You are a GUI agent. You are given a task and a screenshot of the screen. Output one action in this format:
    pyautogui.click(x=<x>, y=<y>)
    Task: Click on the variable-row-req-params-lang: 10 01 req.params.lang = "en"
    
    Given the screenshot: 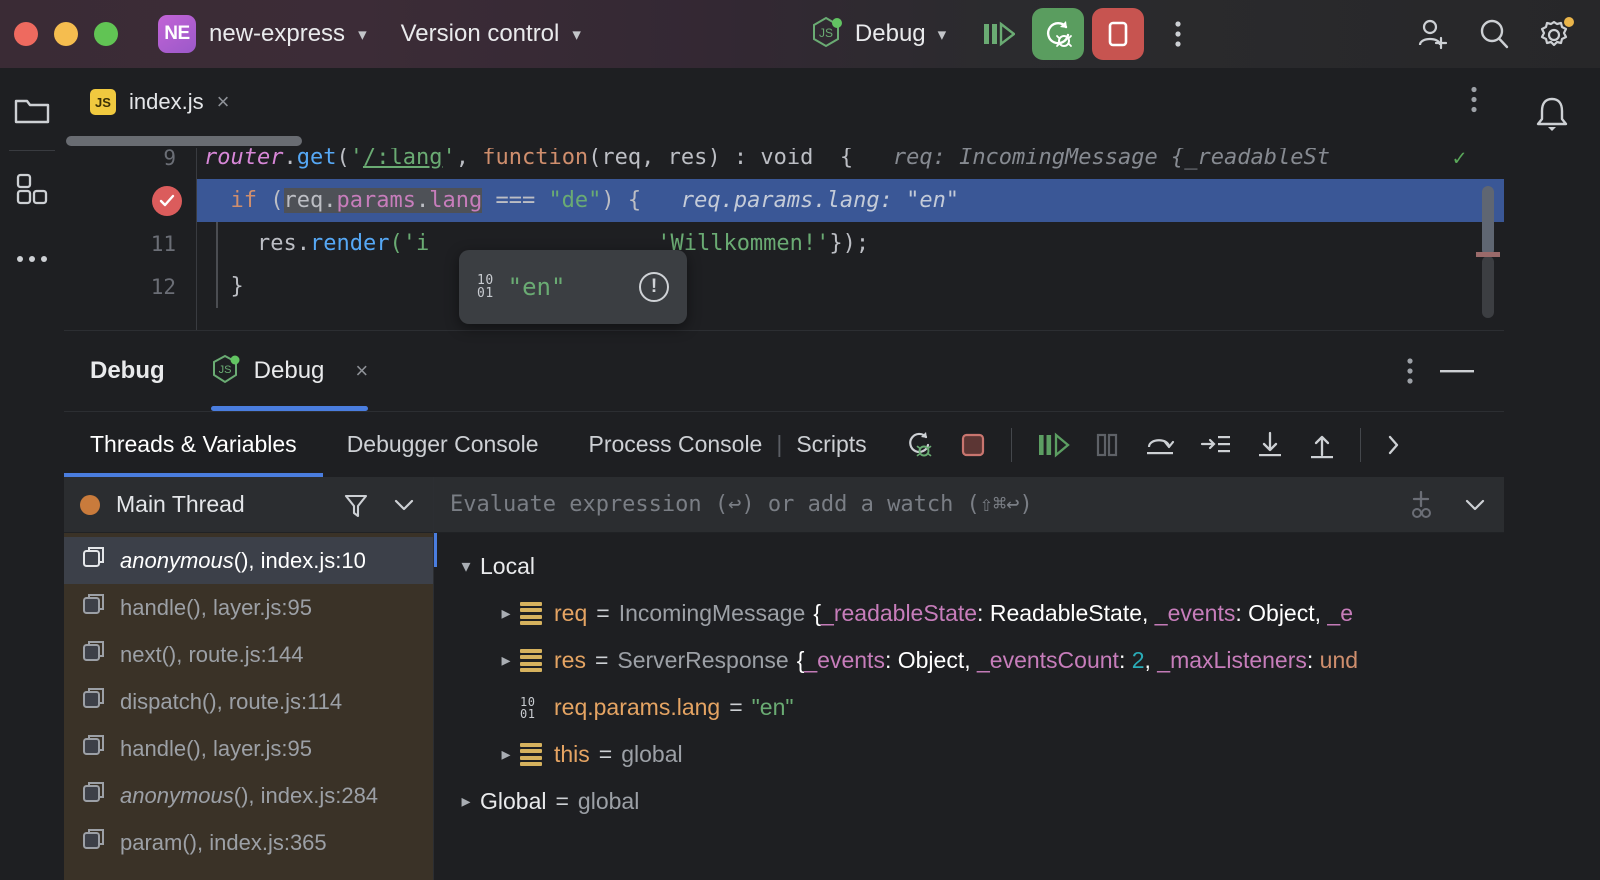 What is the action you would take?
    pyautogui.click(x=969, y=707)
    